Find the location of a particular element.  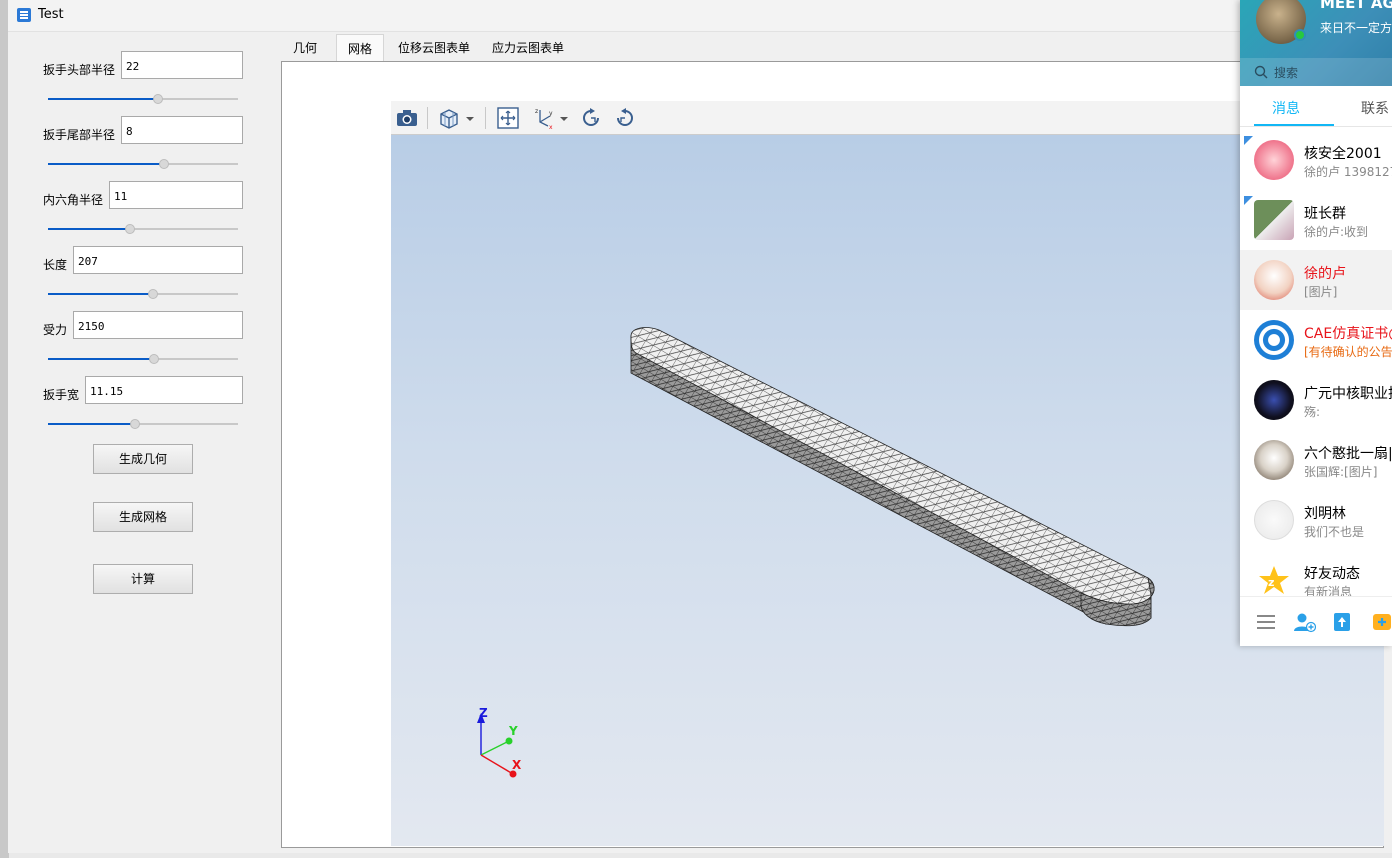

list-item: 刘明林 我们不也是 is located at coordinates (1316, 520).